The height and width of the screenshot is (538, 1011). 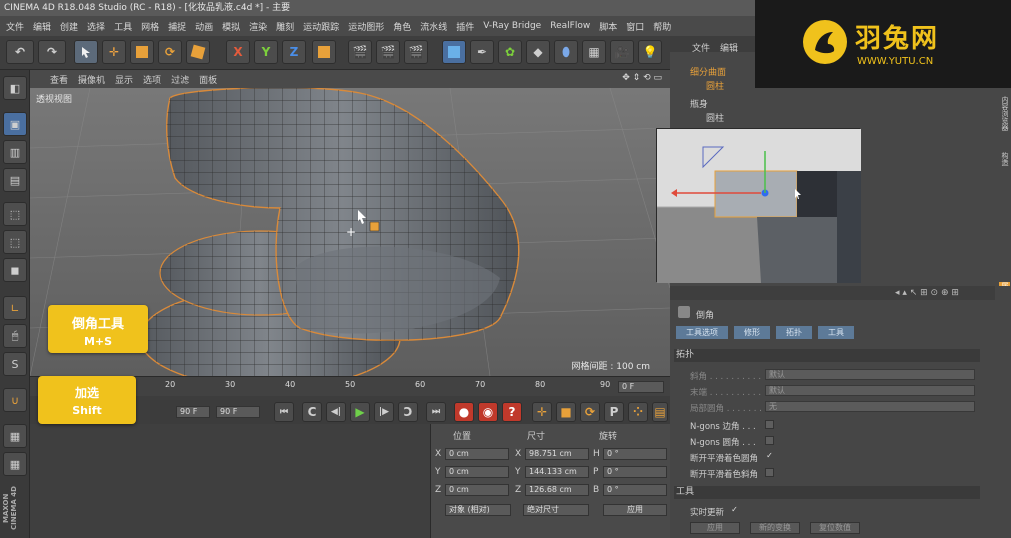 I want to click on z-axis-lock-icon: Z, so click(x=294, y=52).